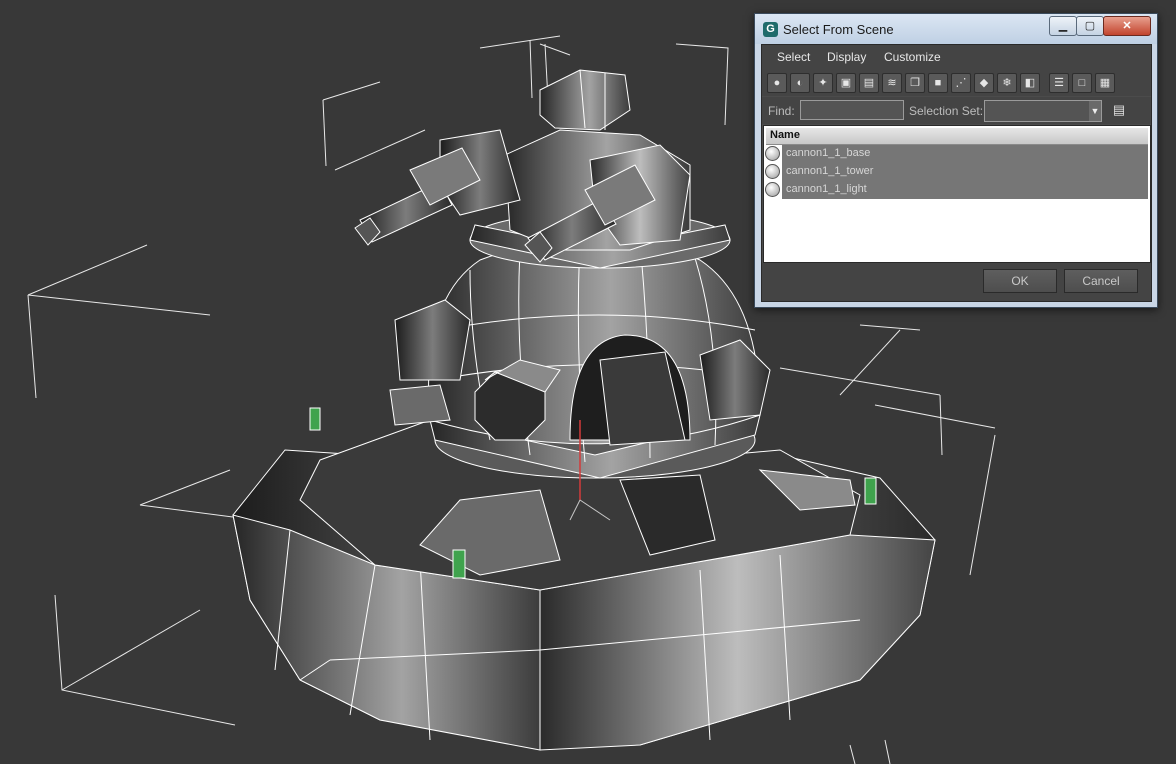  Describe the element at coordinates (823, 83) in the screenshot. I see `display-lights-icon: ✦` at that location.